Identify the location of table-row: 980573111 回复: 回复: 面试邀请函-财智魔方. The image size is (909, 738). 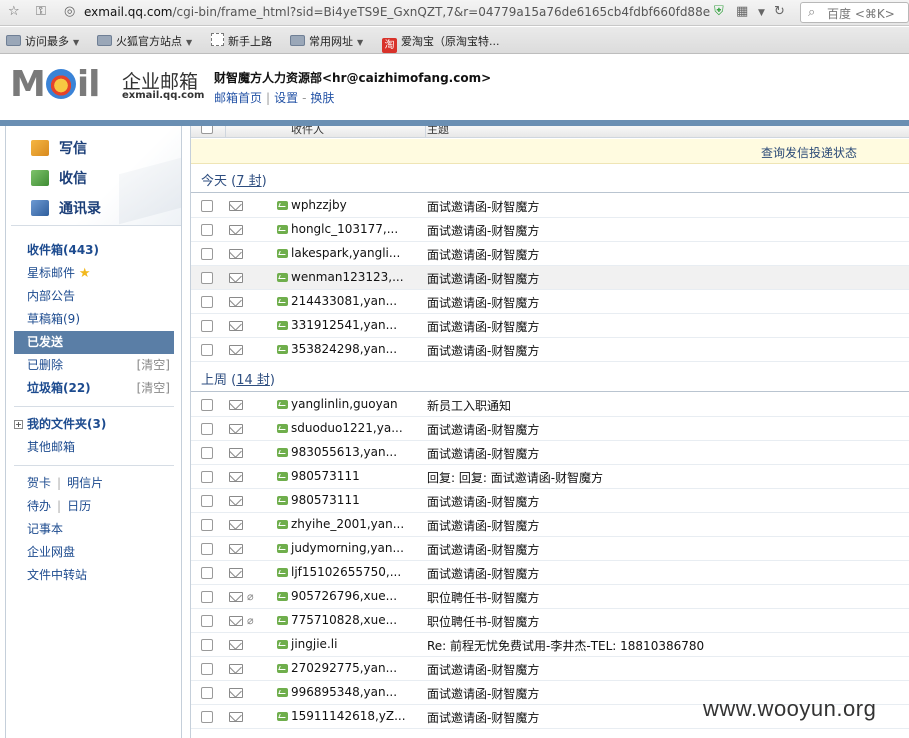
(550, 477).